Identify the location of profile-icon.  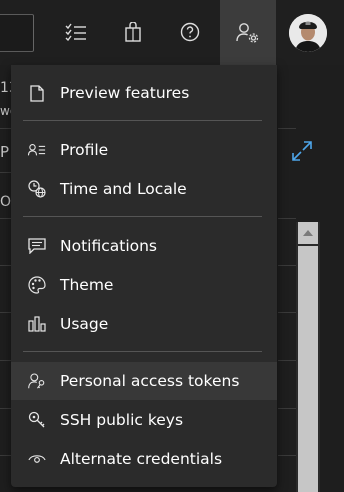
(37, 150).